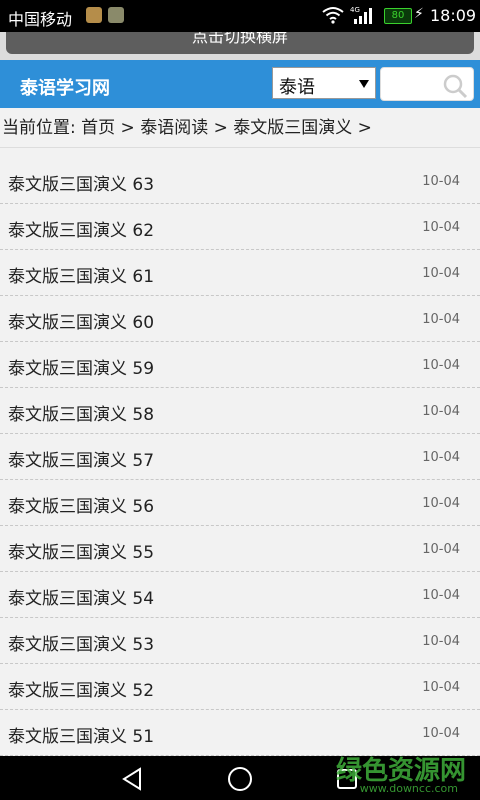 The image size is (480, 800). Describe the element at coordinates (133, 779) in the screenshot. I see `back-icon` at that location.